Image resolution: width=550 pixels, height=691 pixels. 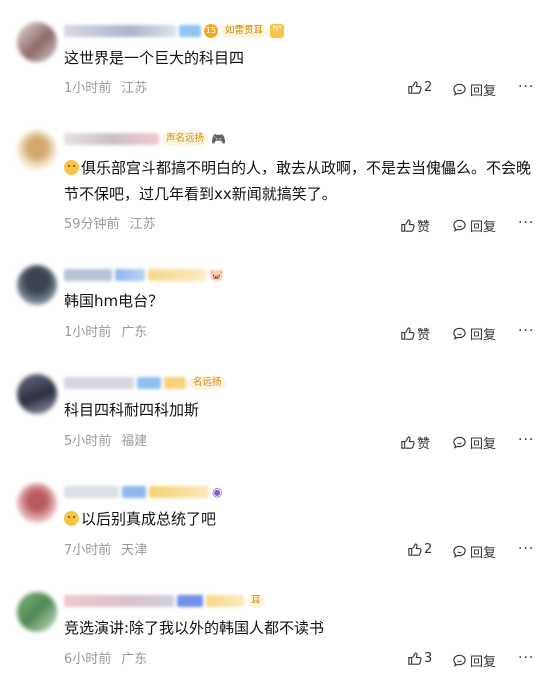 I want to click on timestamp: 59分钟前, so click(x=92, y=224).